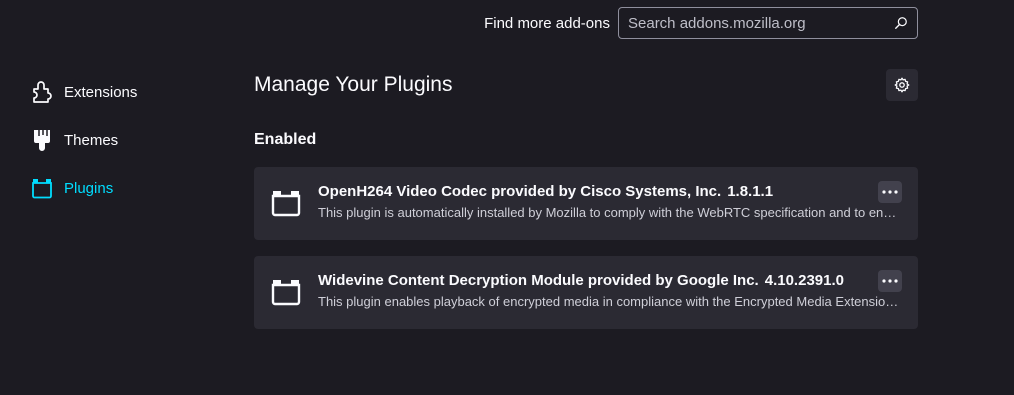 Image resolution: width=1014 pixels, height=395 pixels. I want to click on settings-button, so click(902, 85).